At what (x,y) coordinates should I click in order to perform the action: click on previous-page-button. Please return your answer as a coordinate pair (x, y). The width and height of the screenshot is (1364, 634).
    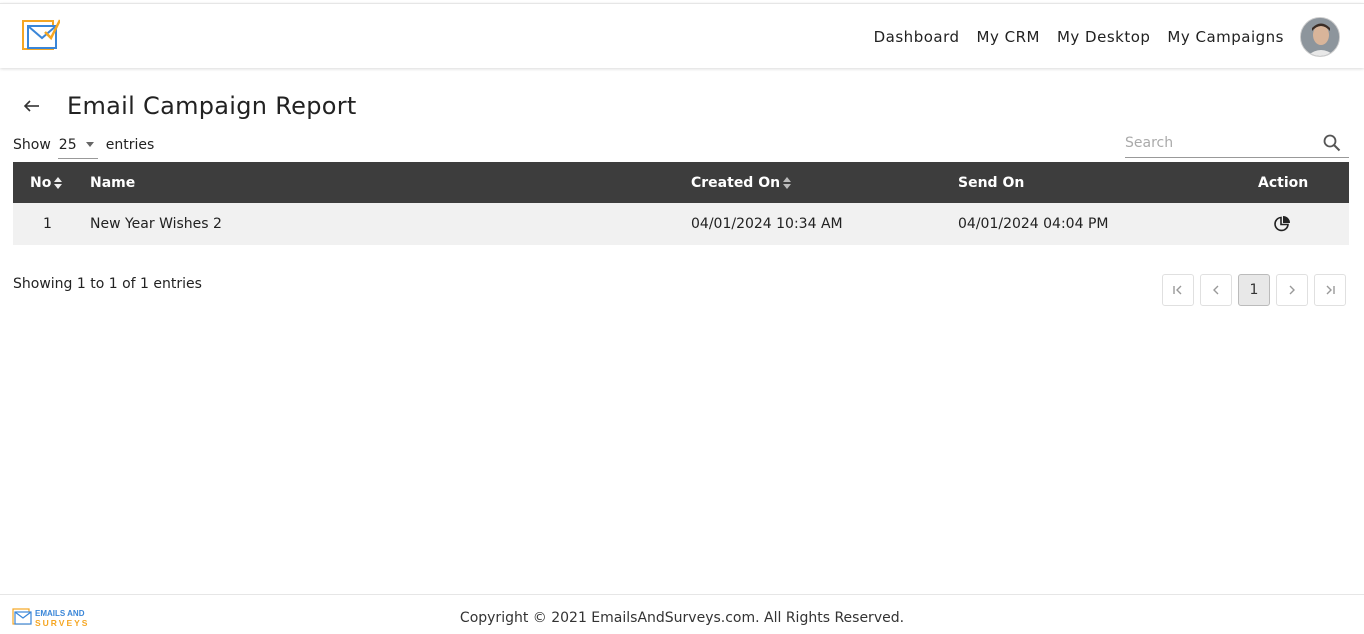
    Looking at the image, I should click on (1216, 290).